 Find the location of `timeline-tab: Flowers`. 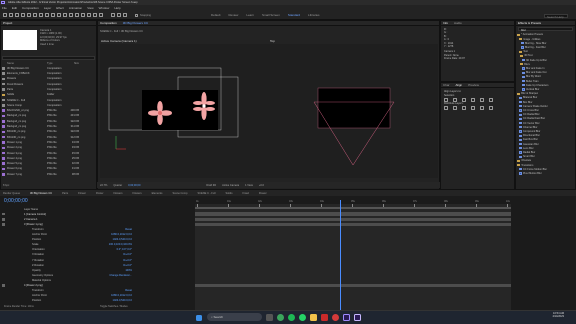

timeline-tab: Flowers is located at coordinates (117, 193).